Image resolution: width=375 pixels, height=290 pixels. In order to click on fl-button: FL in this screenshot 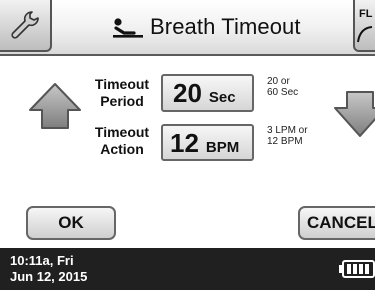, I will do `click(364, 26)`.